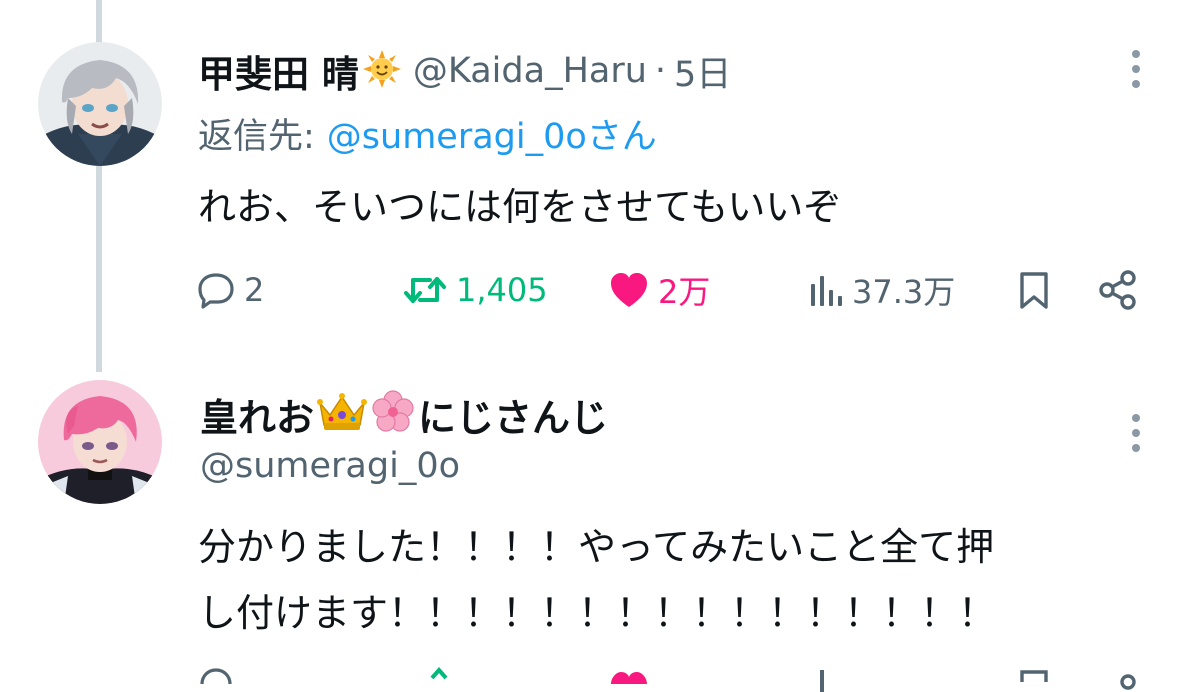 Image resolution: width=1200 pixels, height=692 pixels. I want to click on like-button: 2万, so click(659, 290).